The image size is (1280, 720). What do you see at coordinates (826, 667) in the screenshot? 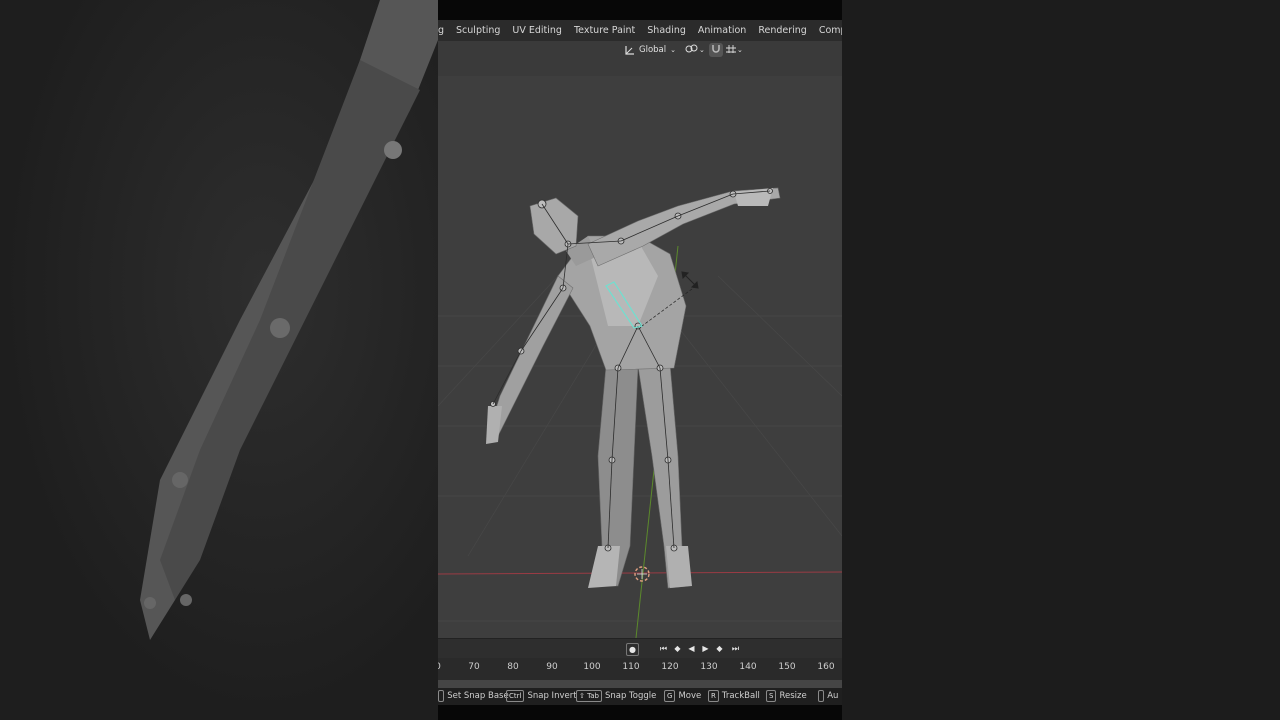
I see `frame-tick: 160` at bounding box center [826, 667].